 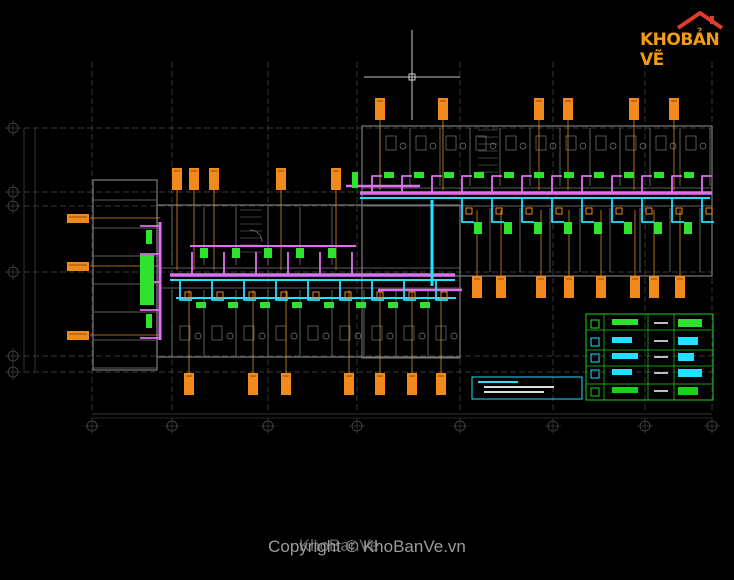 I want to click on logo-kho: KHO, so click(x=660, y=40).